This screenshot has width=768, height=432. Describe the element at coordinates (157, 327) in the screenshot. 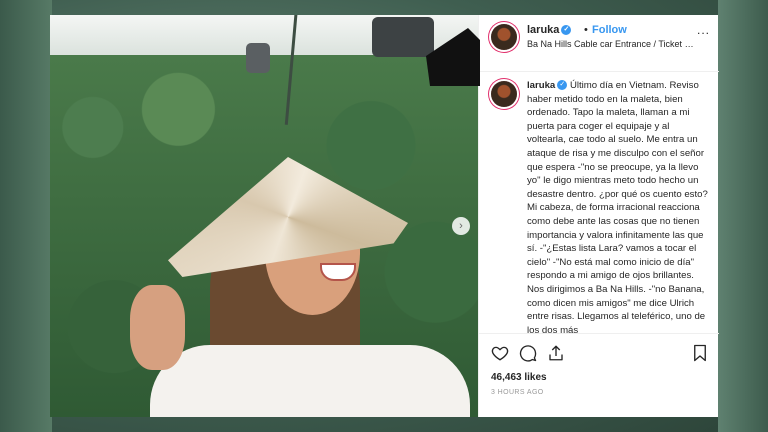

I see `photo-hand` at that location.